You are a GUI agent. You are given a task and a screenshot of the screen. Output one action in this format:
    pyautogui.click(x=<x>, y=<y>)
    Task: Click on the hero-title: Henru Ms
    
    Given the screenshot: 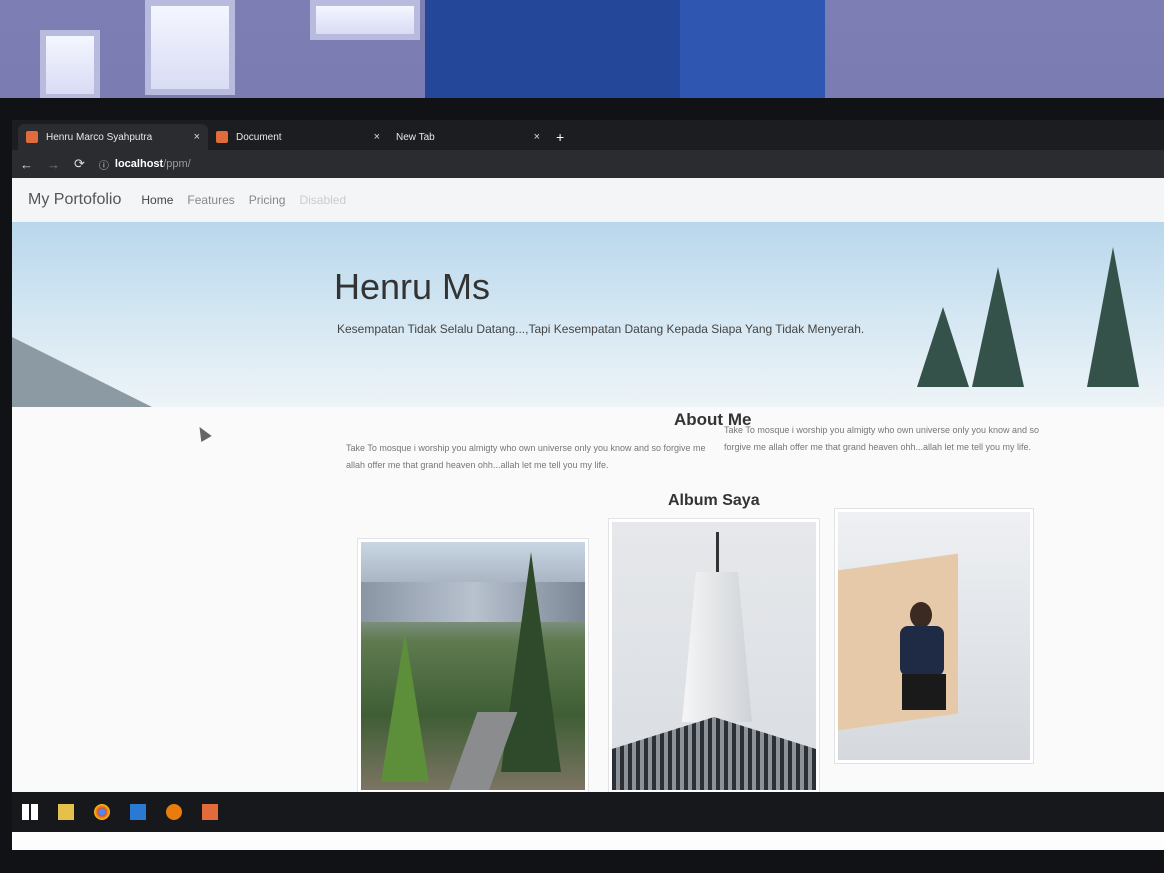 What is the action you would take?
    pyautogui.click(x=412, y=286)
    